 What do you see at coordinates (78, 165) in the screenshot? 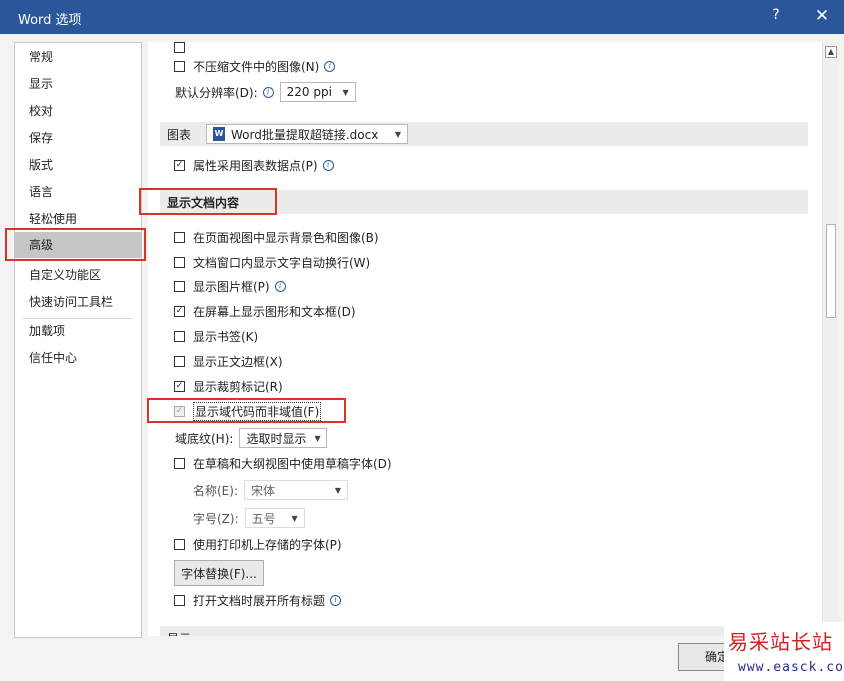
I see `nav-item-layout: 版式` at bounding box center [78, 165].